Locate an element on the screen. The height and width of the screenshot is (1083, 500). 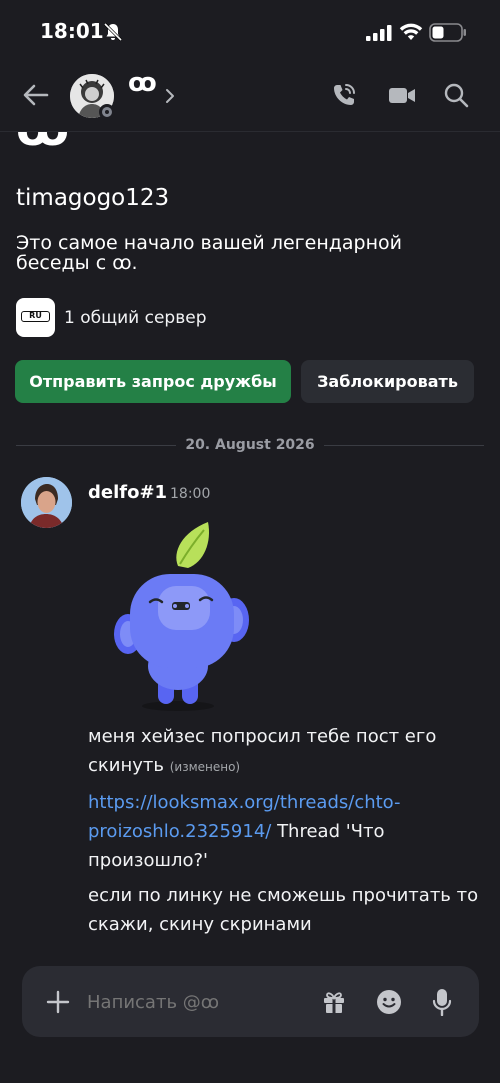
intro-username: timagogo123 is located at coordinates (93, 198).